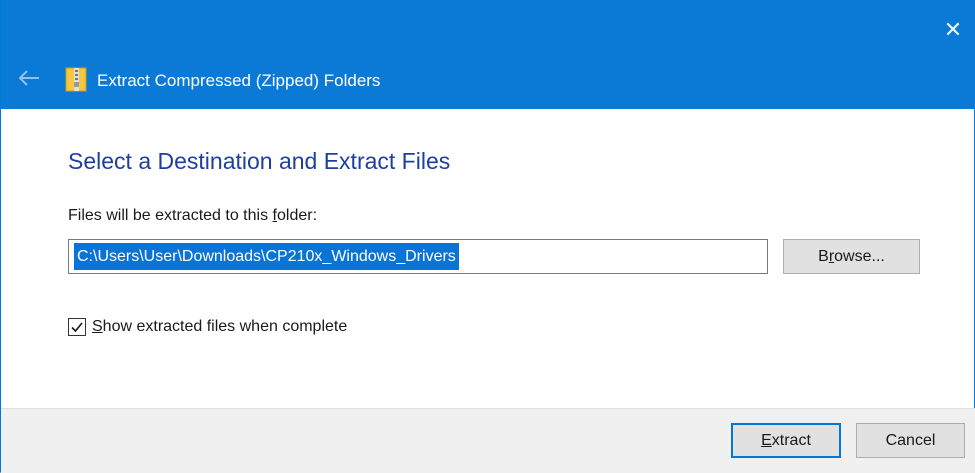 This screenshot has width=975, height=473. I want to click on back-button, so click(29, 78).